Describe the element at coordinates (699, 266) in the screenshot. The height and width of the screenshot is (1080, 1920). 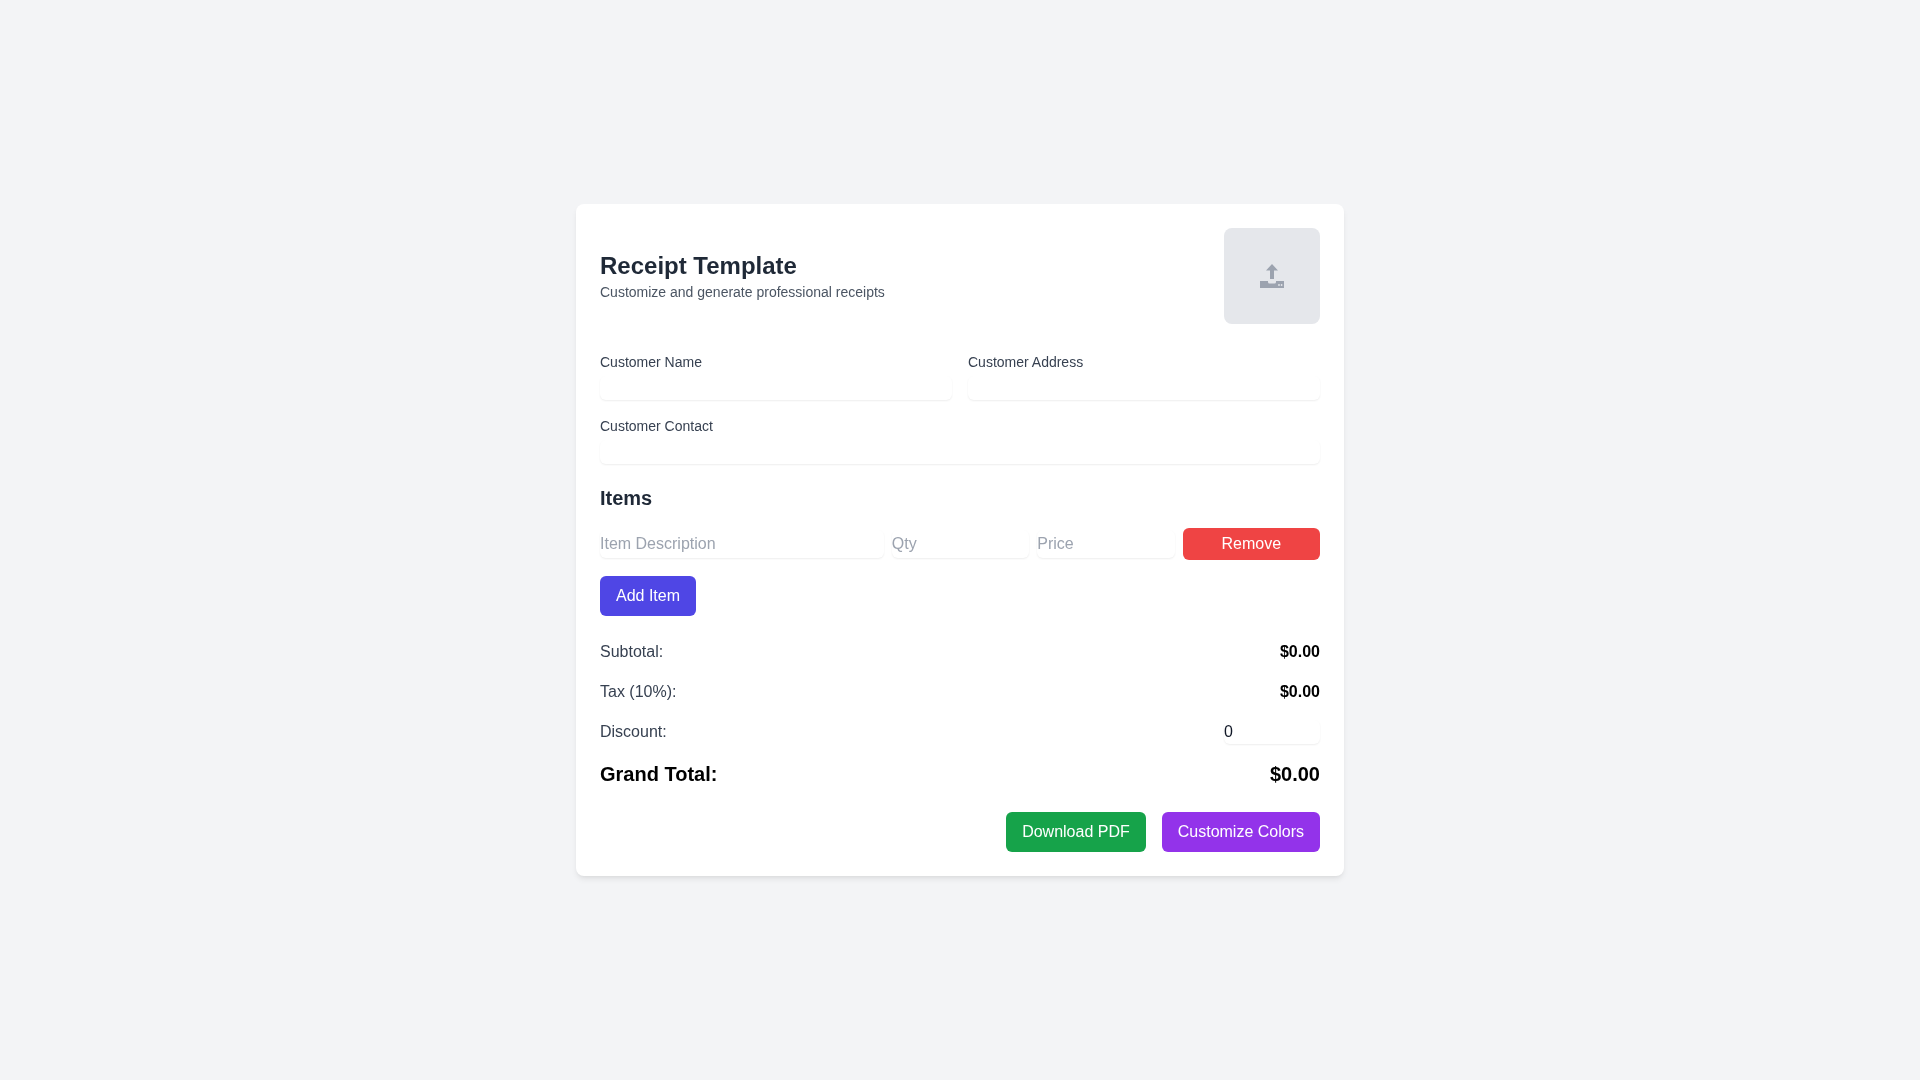
I see `page-title: Receipt Template` at that location.